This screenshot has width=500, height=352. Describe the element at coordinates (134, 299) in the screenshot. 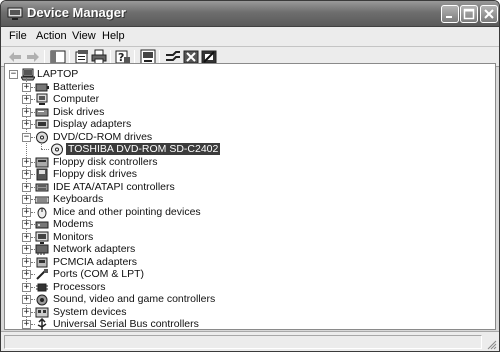

I see `tree-category-label: Sound, video and game controllers` at that location.